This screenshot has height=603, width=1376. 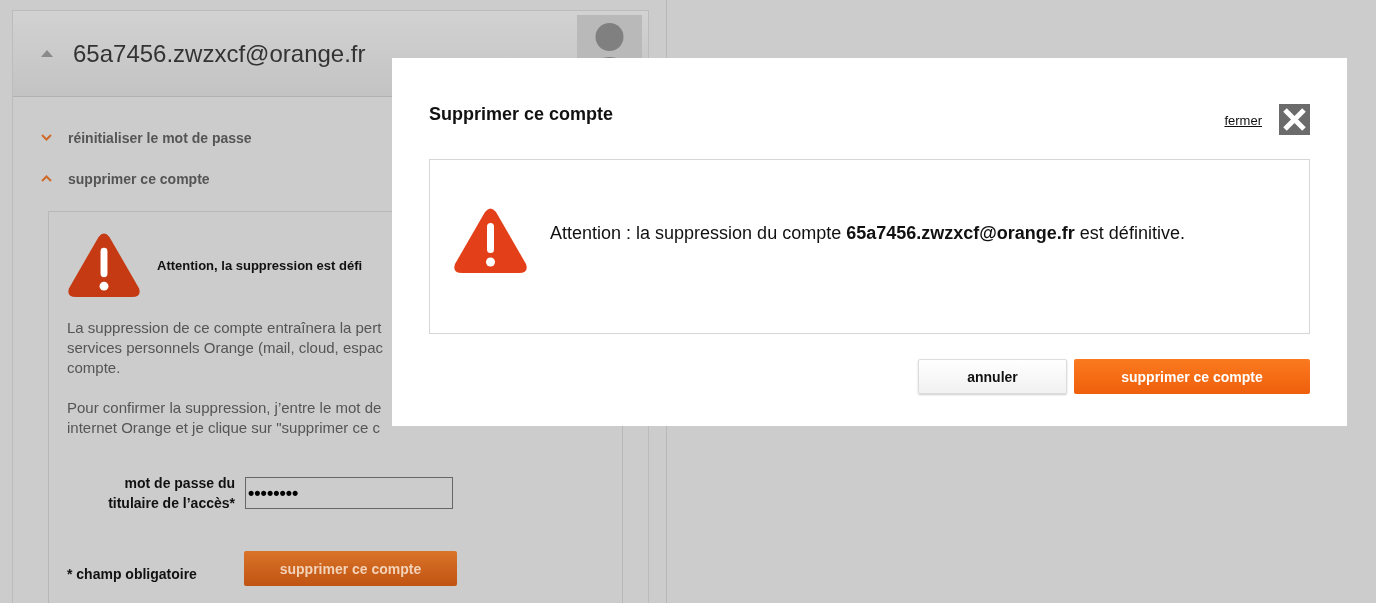 What do you see at coordinates (139, 178) in the screenshot?
I see `menu-link: supprimer ce compte` at bounding box center [139, 178].